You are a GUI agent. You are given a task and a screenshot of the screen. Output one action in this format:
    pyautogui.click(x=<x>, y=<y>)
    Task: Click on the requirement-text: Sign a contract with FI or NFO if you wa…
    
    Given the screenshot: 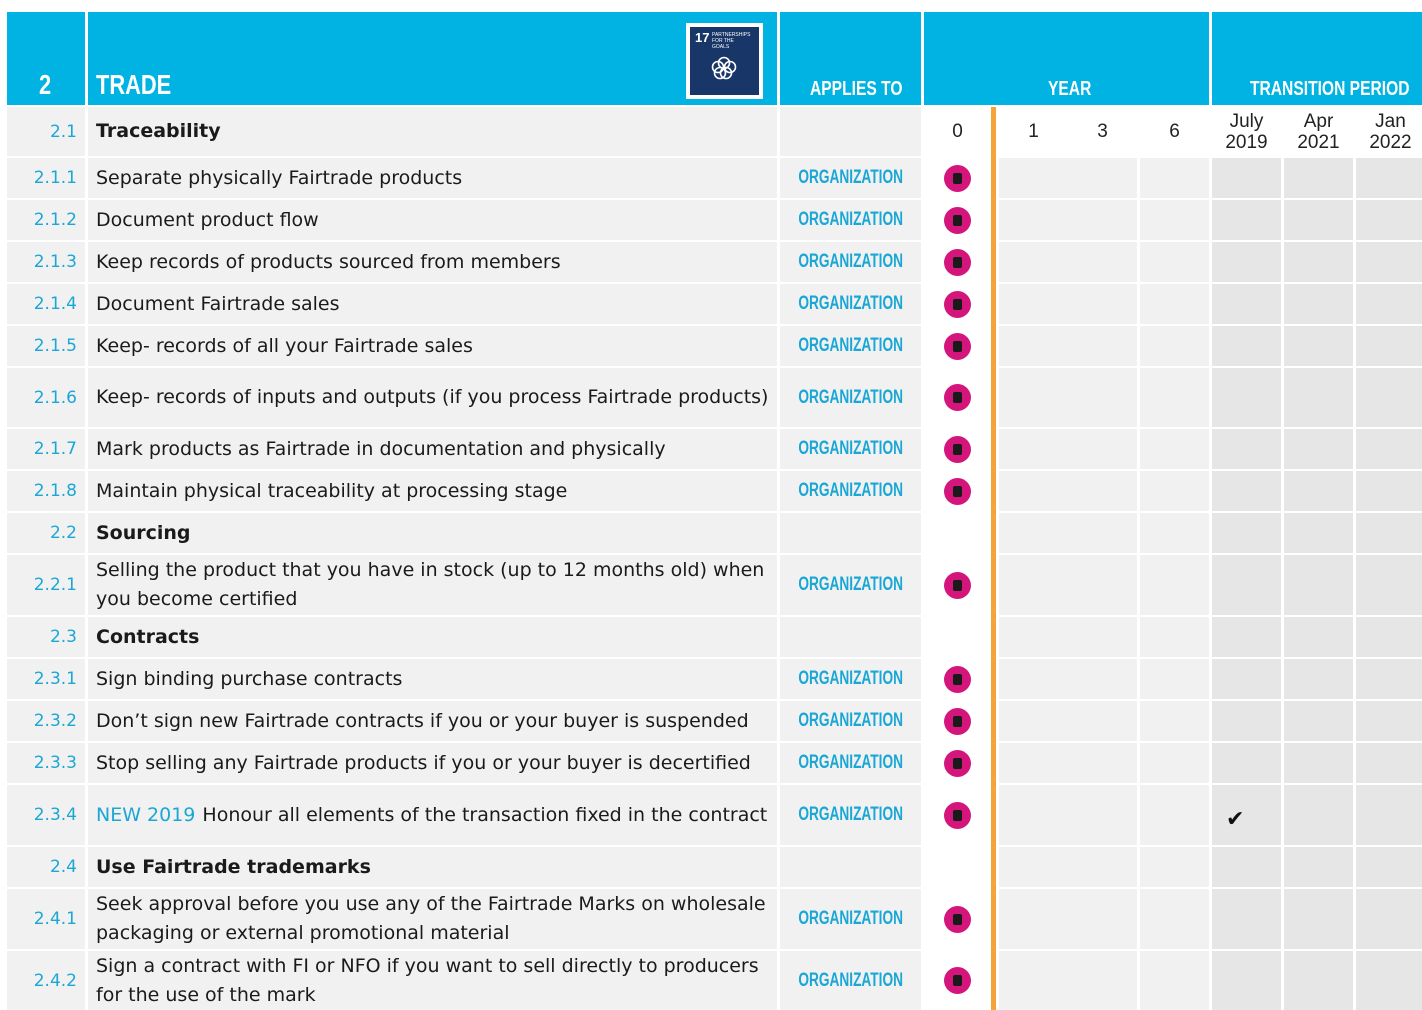 What is the action you would take?
    pyautogui.click(x=432, y=980)
    